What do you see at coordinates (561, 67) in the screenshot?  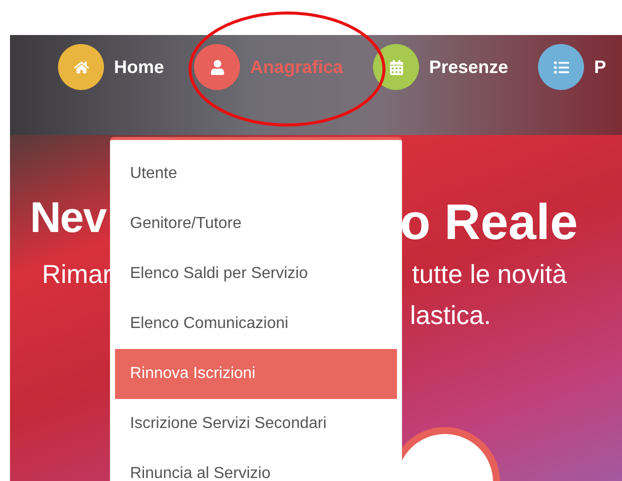 I see `list-icon` at bounding box center [561, 67].